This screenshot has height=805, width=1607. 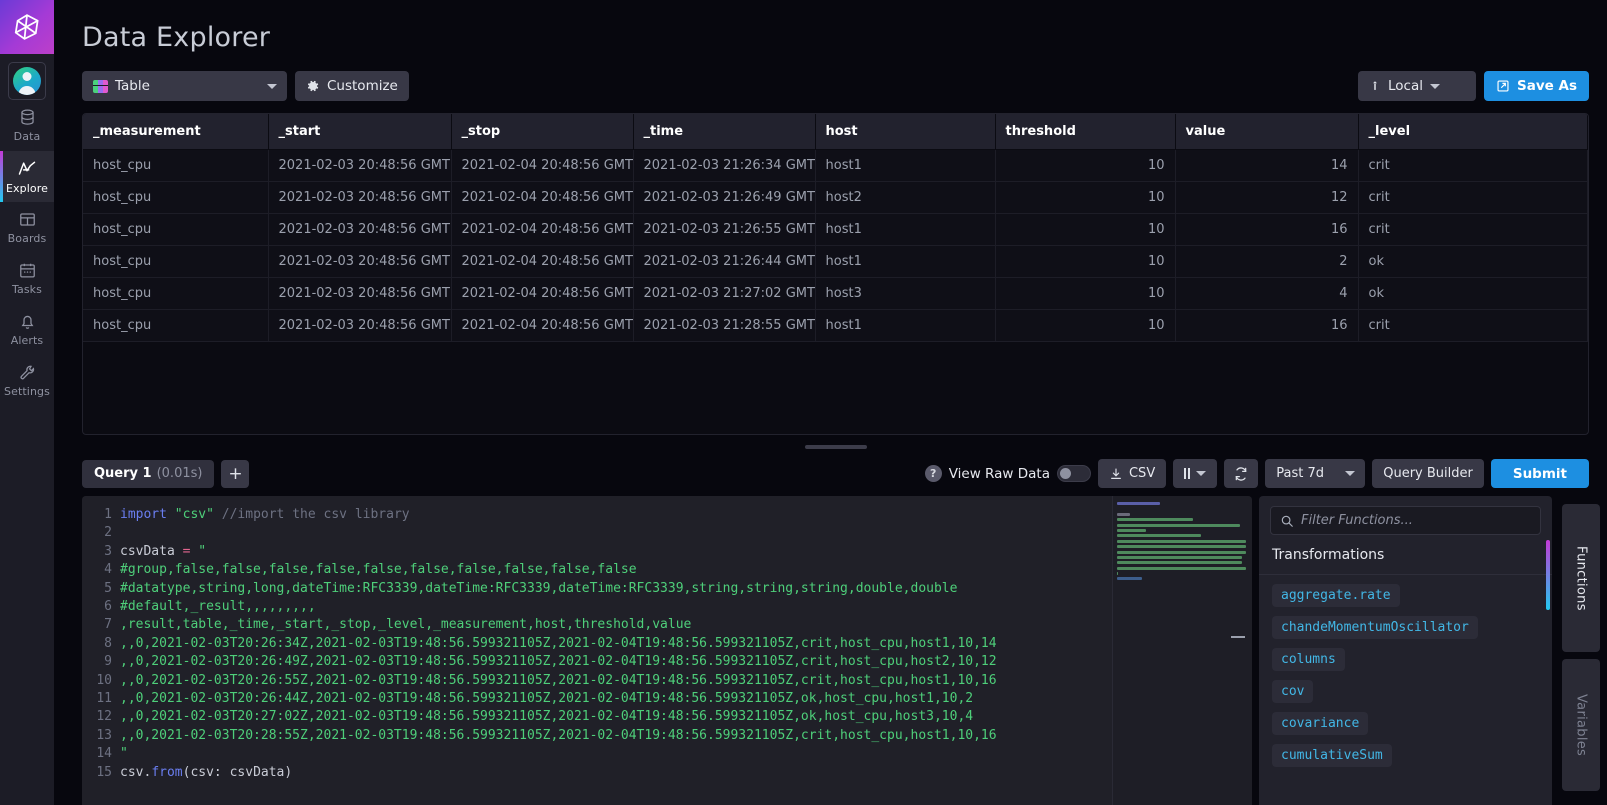 What do you see at coordinates (104, 717) in the screenshot?
I see `line-number: 12` at bounding box center [104, 717].